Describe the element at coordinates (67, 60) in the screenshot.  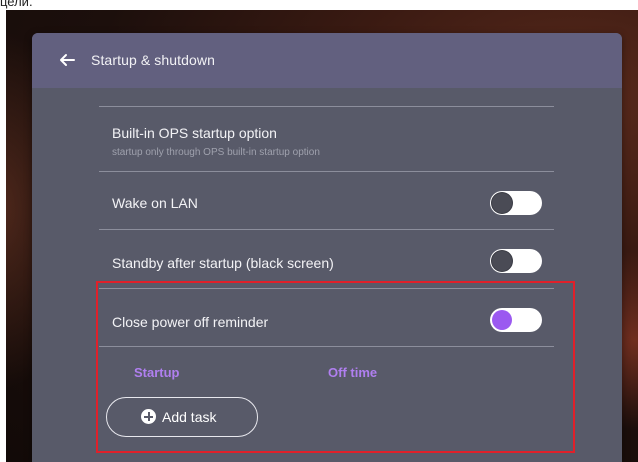
I see `back-arrow-icon` at that location.